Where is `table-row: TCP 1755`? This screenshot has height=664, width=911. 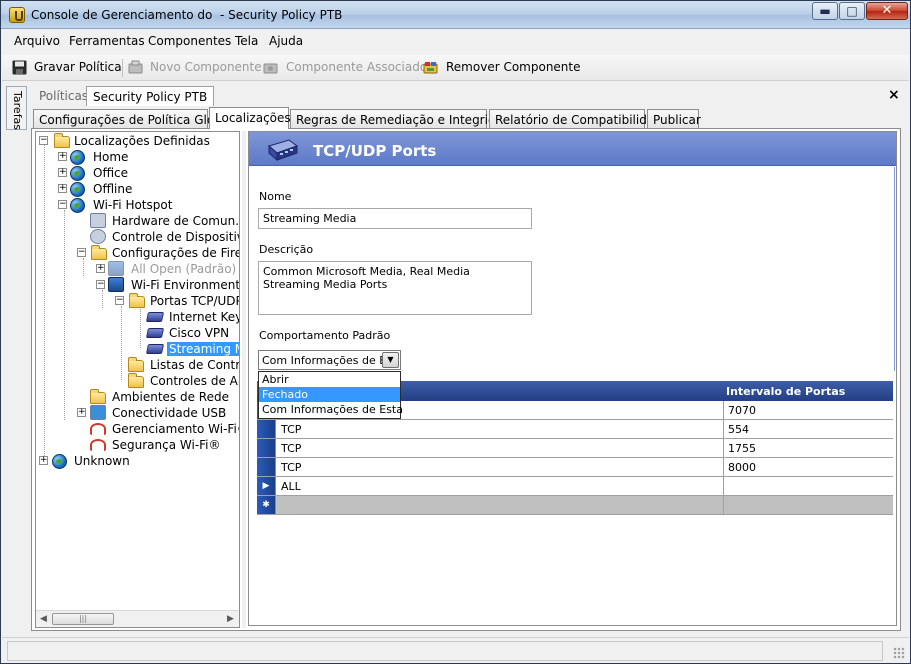 table-row: TCP 1755 is located at coordinates (575, 448).